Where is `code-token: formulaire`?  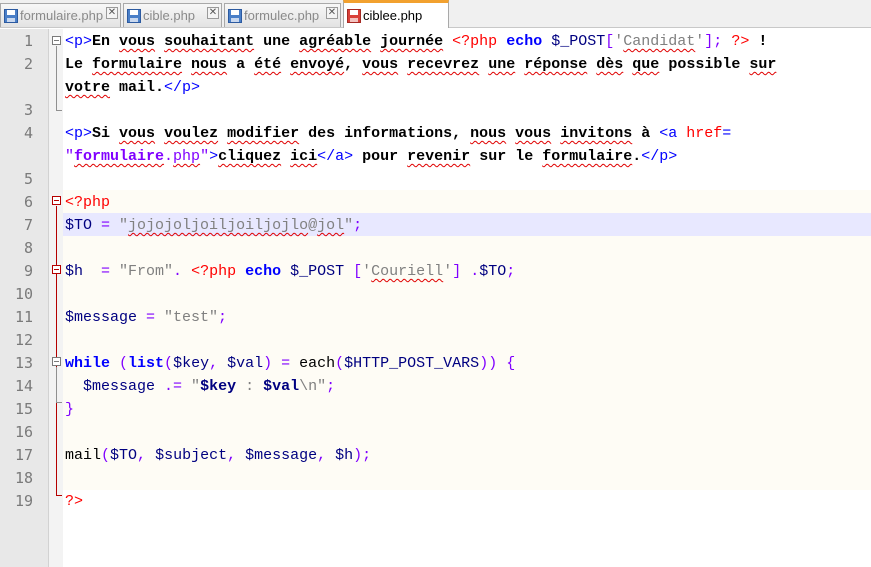 code-token: formulaire is located at coordinates (137, 64).